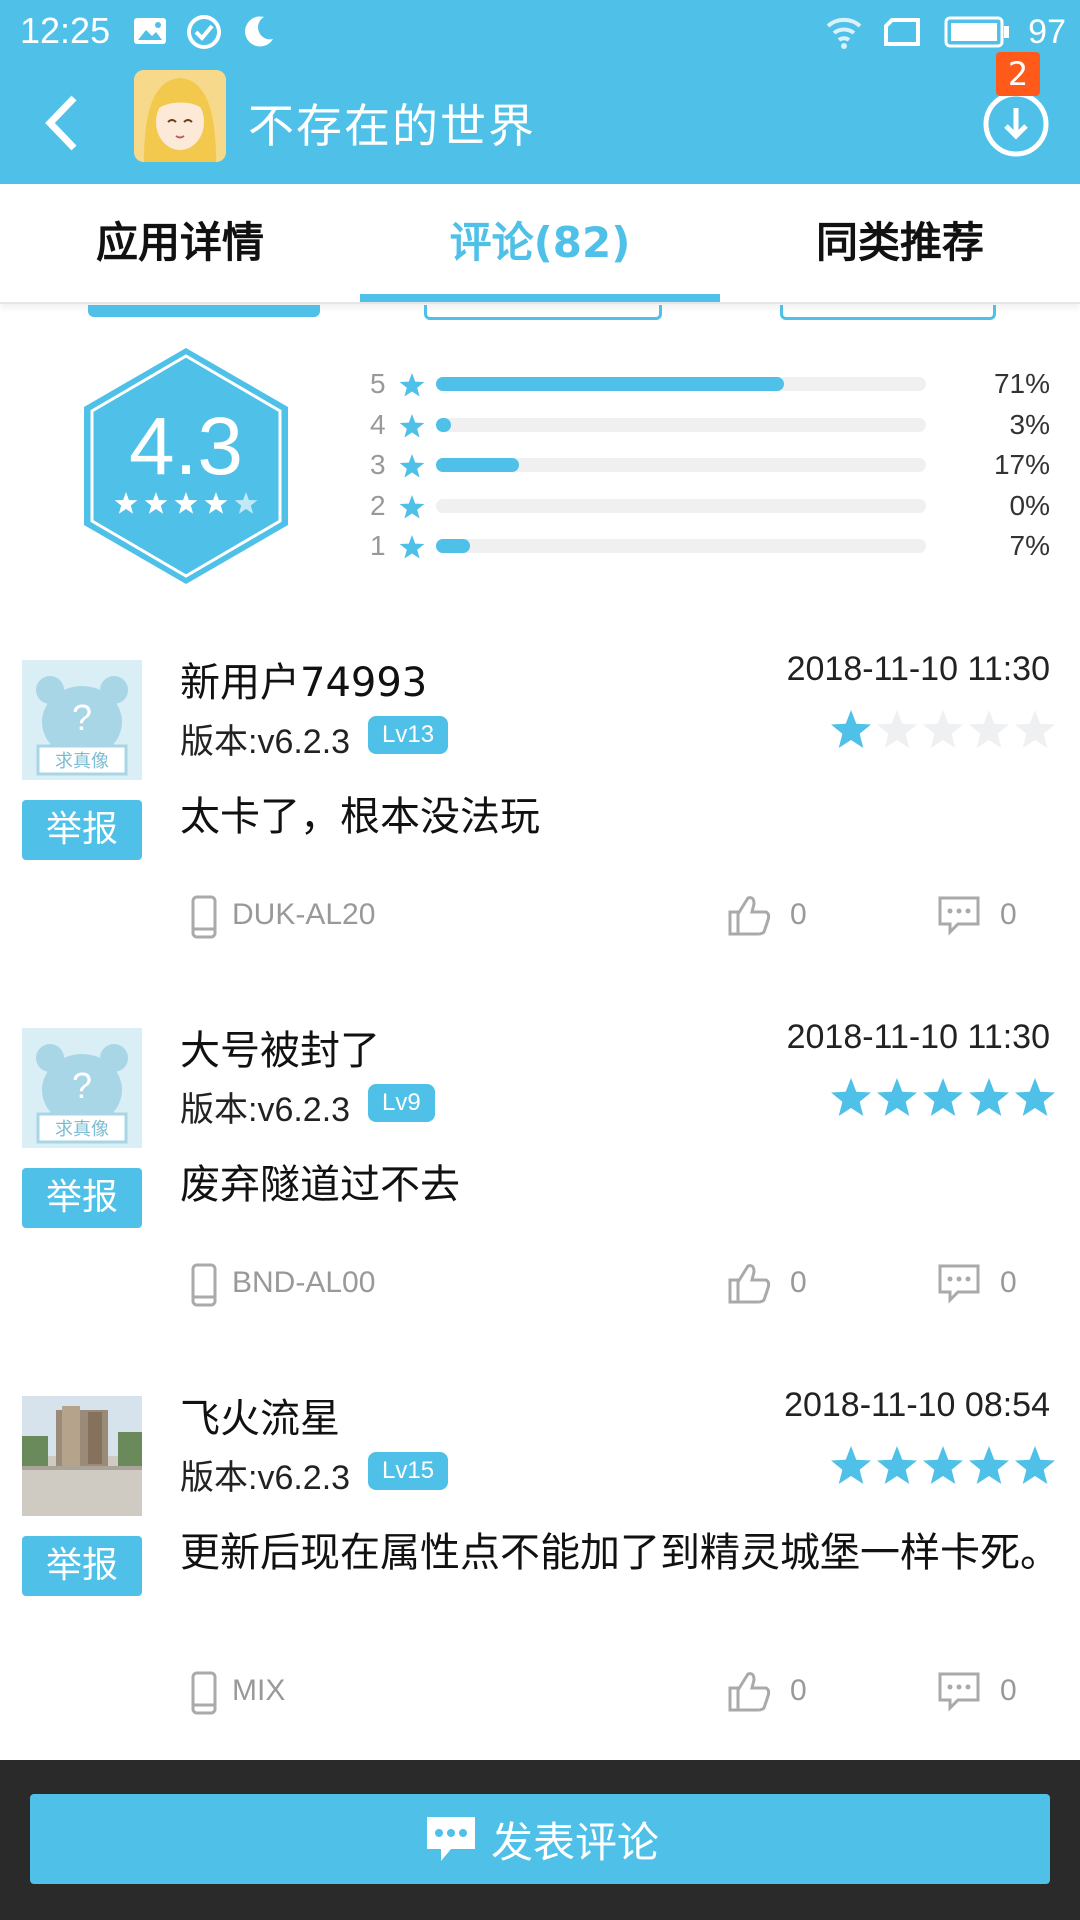 The height and width of the screenshot is (1920, 1080). Describe the element at coordinates (844, 33) in the screenshot. I see `wifi-icon` at that location.